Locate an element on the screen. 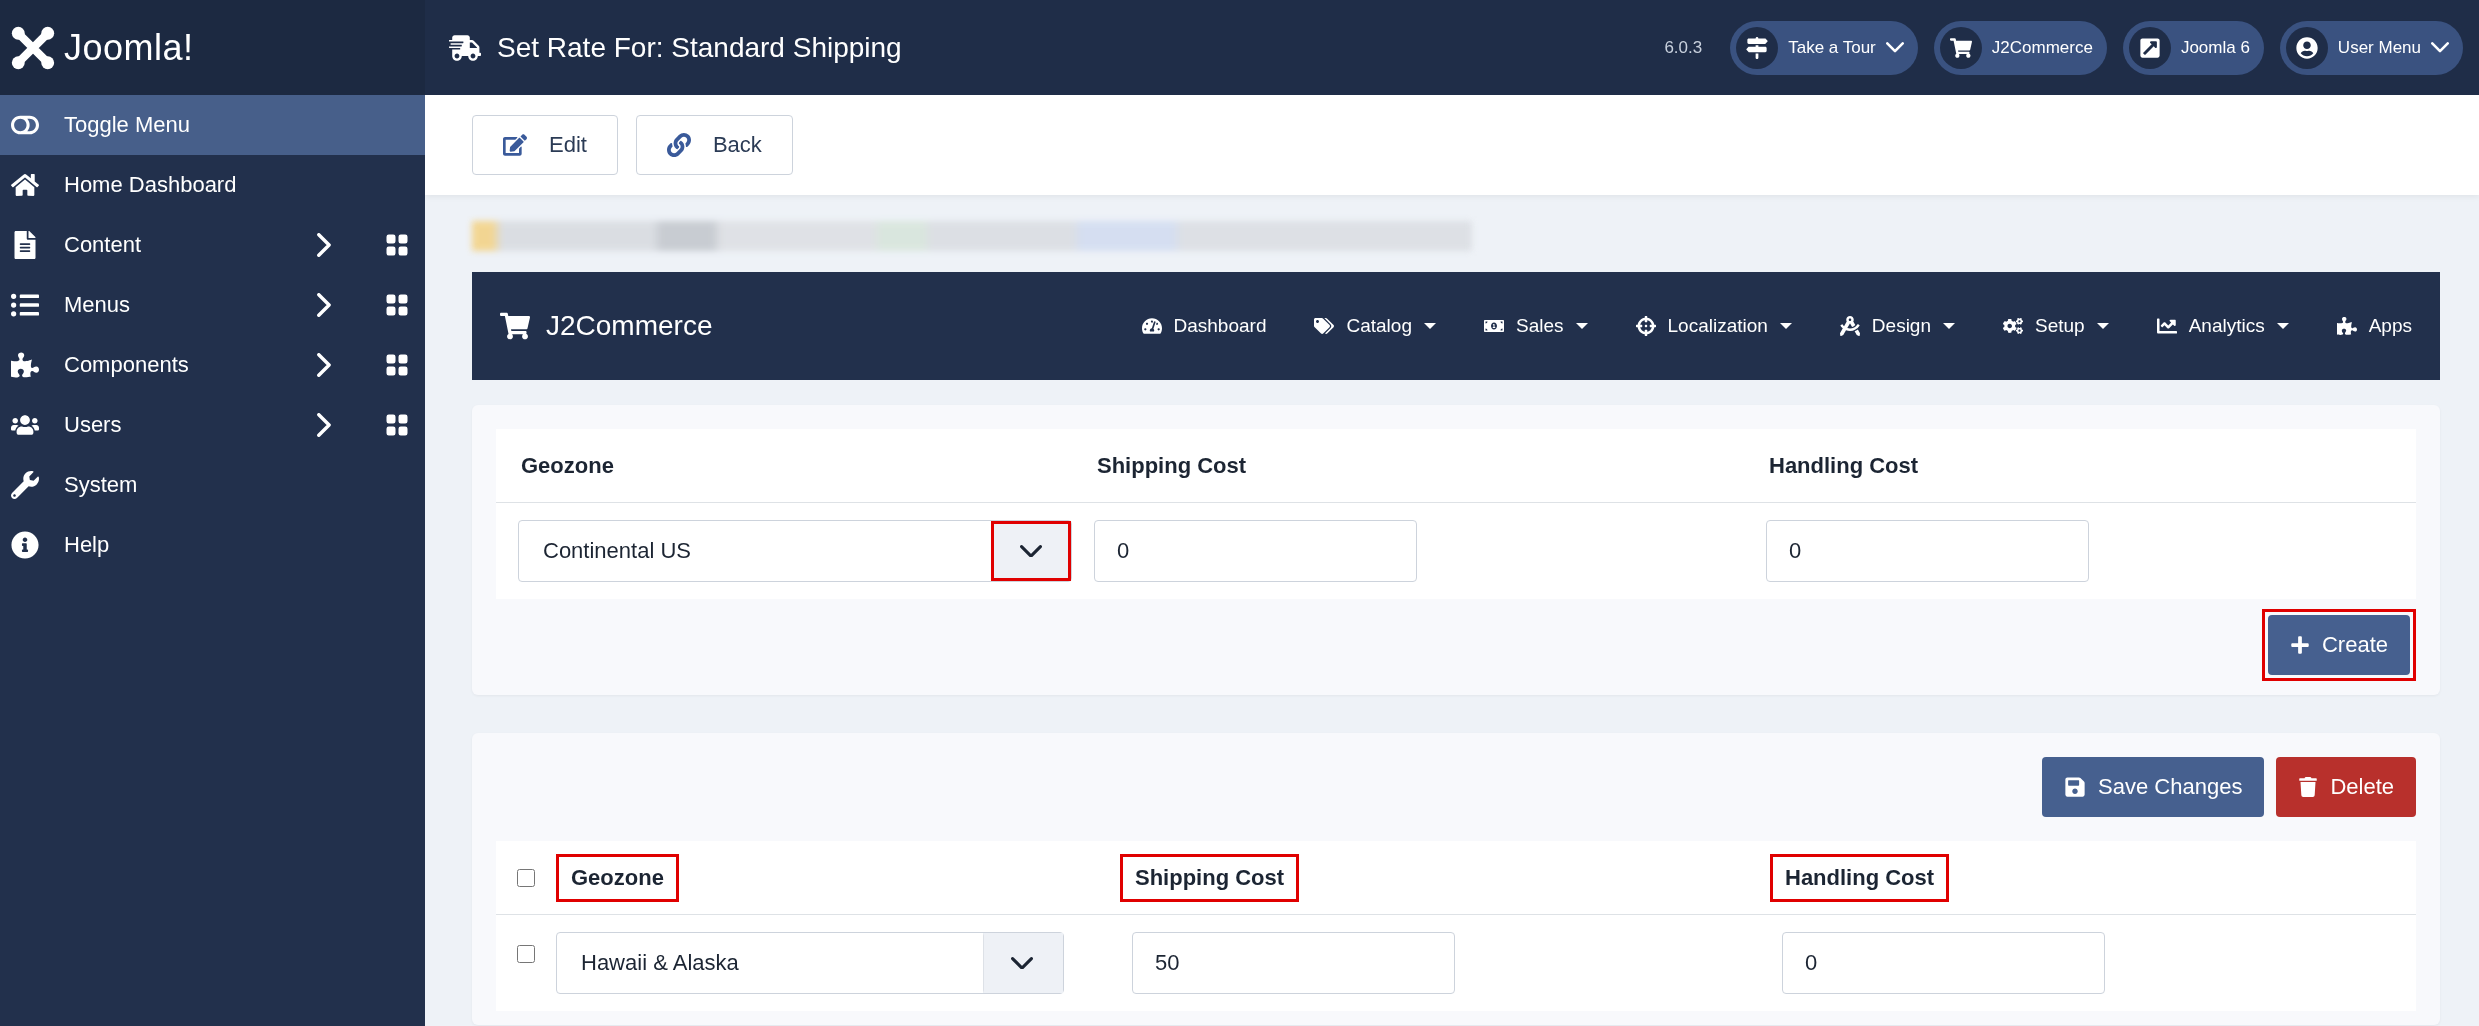  gauge-icon is located at coordinates (1151, 326).